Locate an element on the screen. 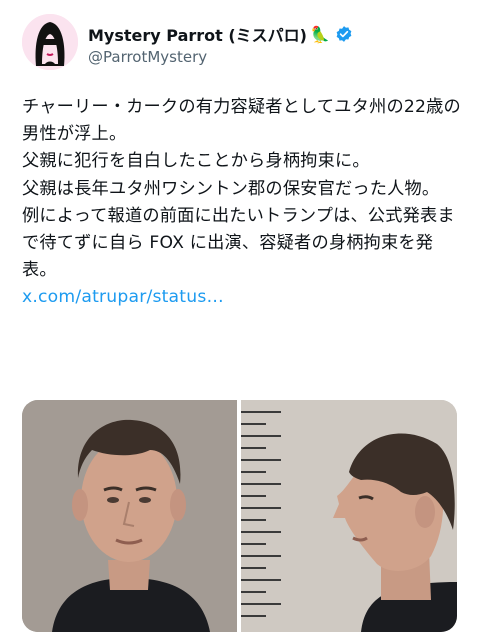  tweet-paragraph: チャーリー・カークの有力容疑者としてユタ州の22歳の男性が浮上。 is located at coordinates (241, 121).